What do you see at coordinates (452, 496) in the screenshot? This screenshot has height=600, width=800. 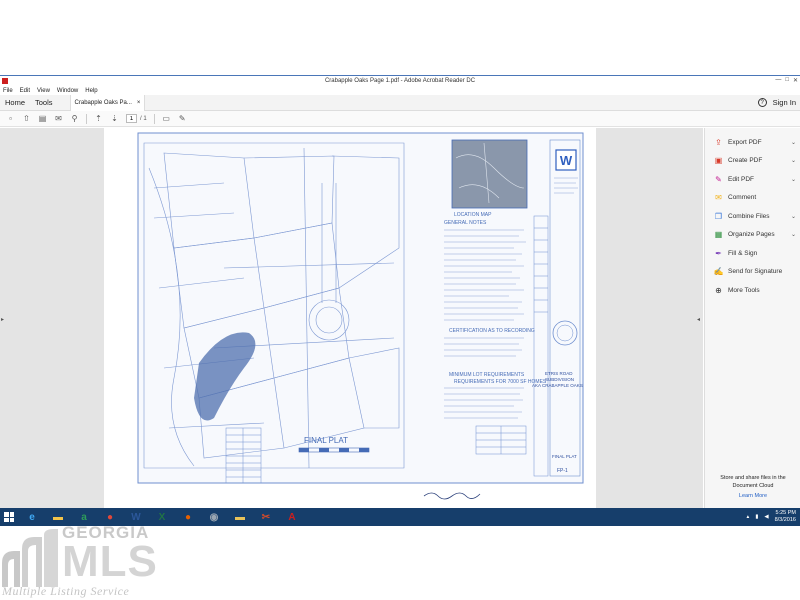 I see `signature-scribble` at bounding box center [452, 496].